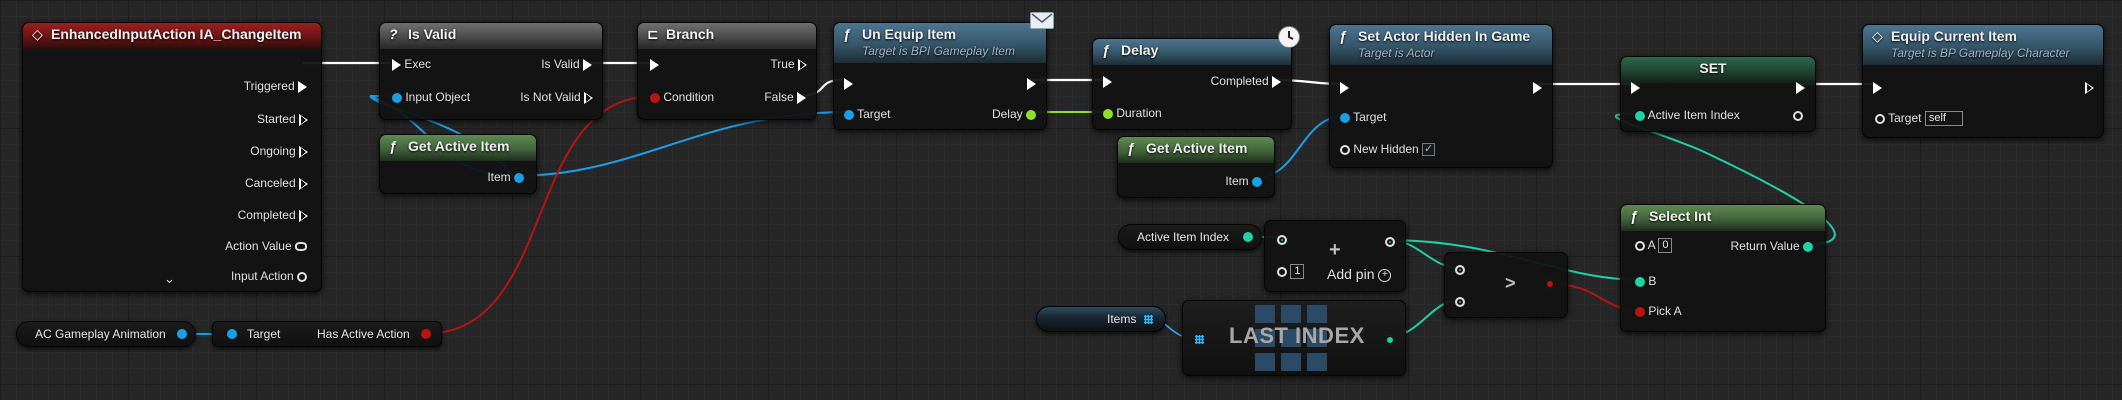  What do you see at coordinates (727, 71) in the screenshot?
I see `branch-node: ⊏ Branch Condition True False` at bounding box center [727, 71].